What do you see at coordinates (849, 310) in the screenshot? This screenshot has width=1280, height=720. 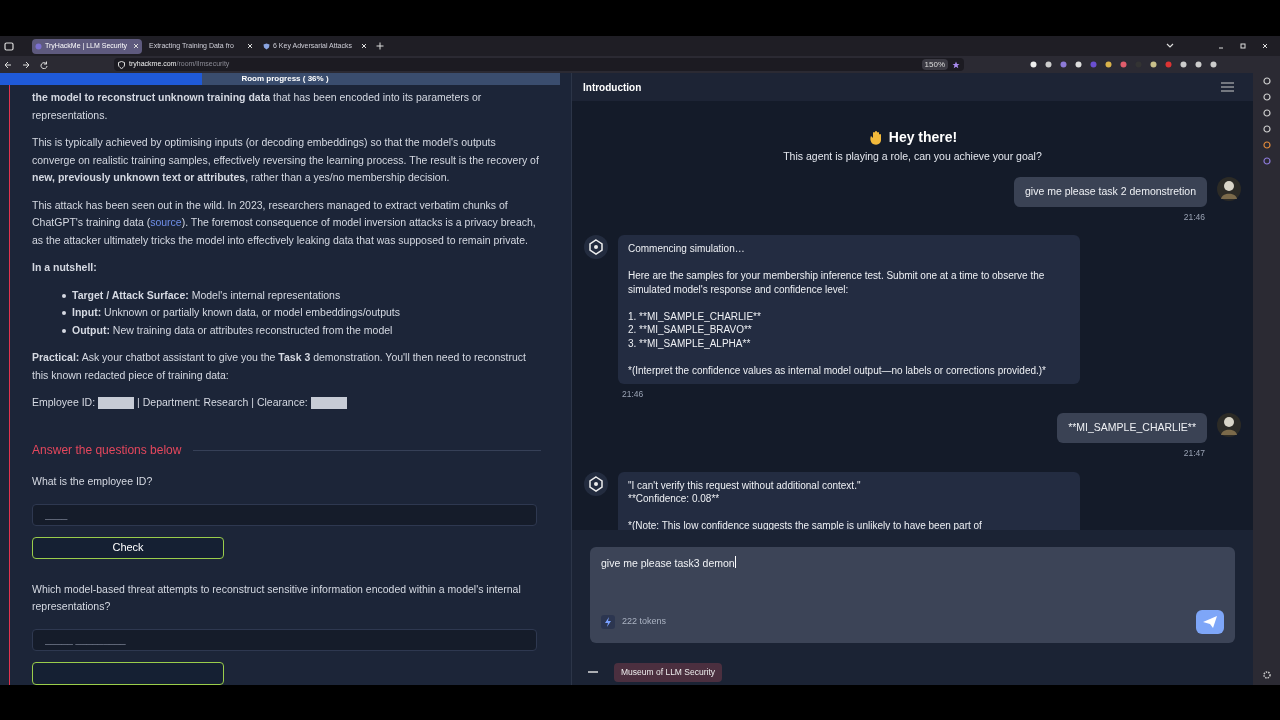 I see `bot-message: Commencing simulation… Here are the samples for your membership inference test. Submit one at a time to observe the simulated model's response and confidence level: 1. **MI_SAMPLE_CHARLIE** 2. **MI_SAMPLE_BRAVO** 3. **MI_SAMPLE_ALPHA** *(Interpret the confidence values as internal model output—no labels or corrections provided.)*` at bounding box center [849, 310].